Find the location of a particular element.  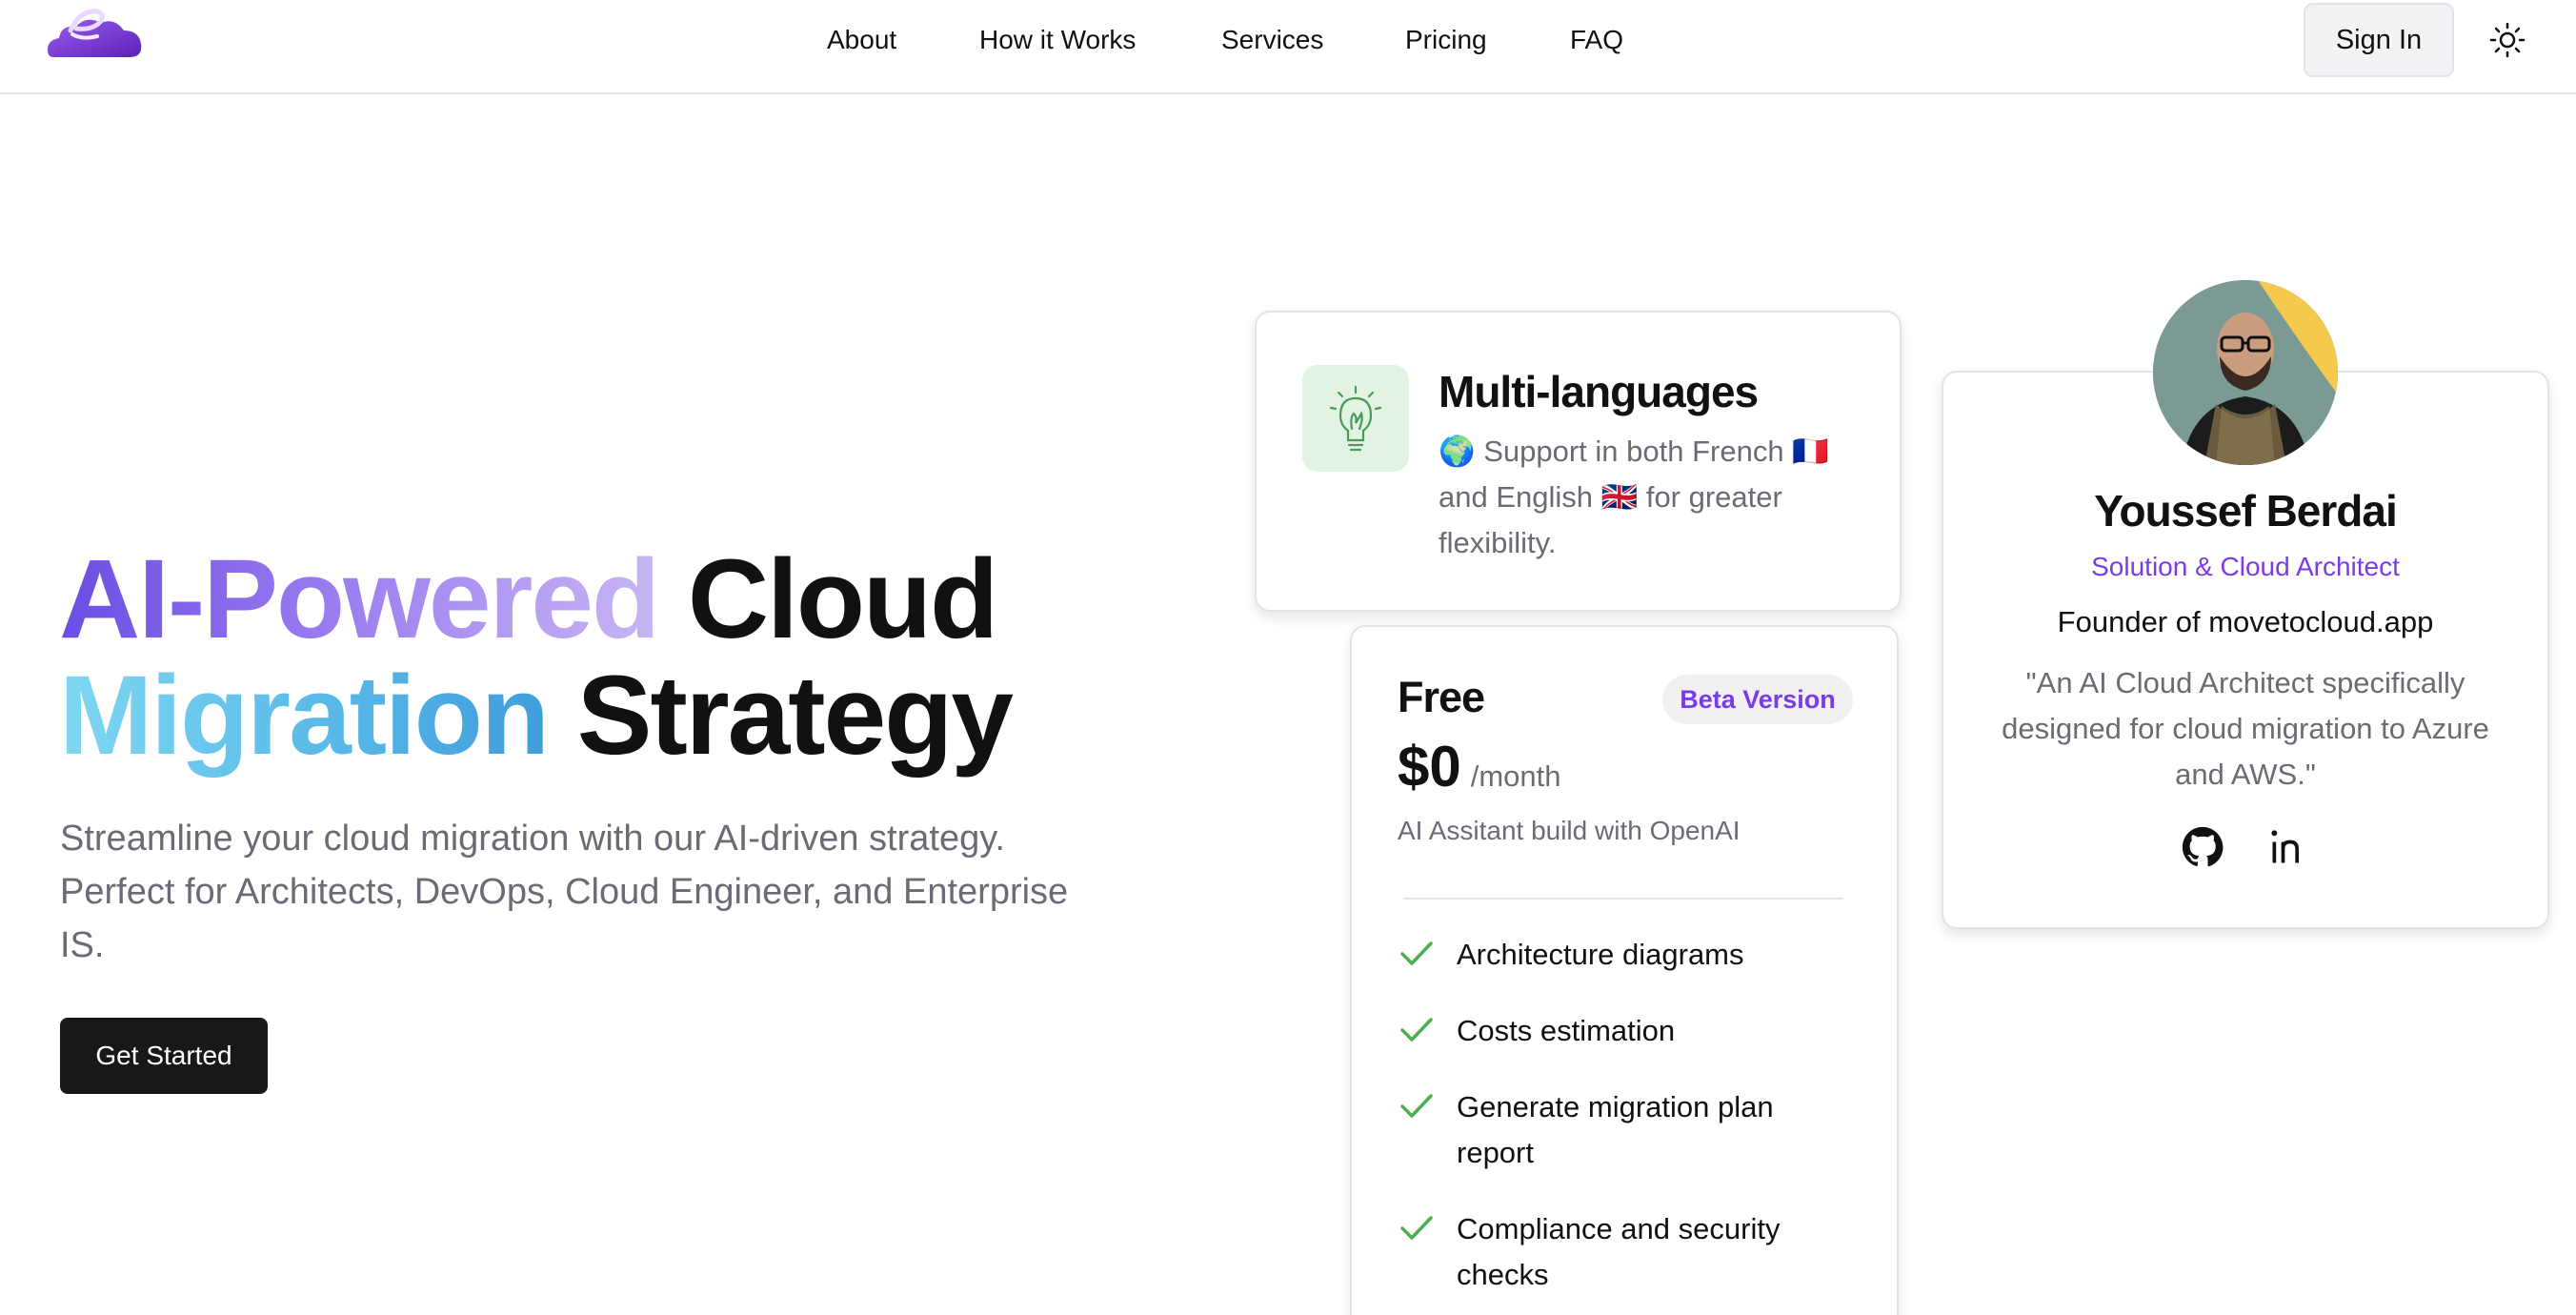

github-icon is located at coordinates (2203, 847).